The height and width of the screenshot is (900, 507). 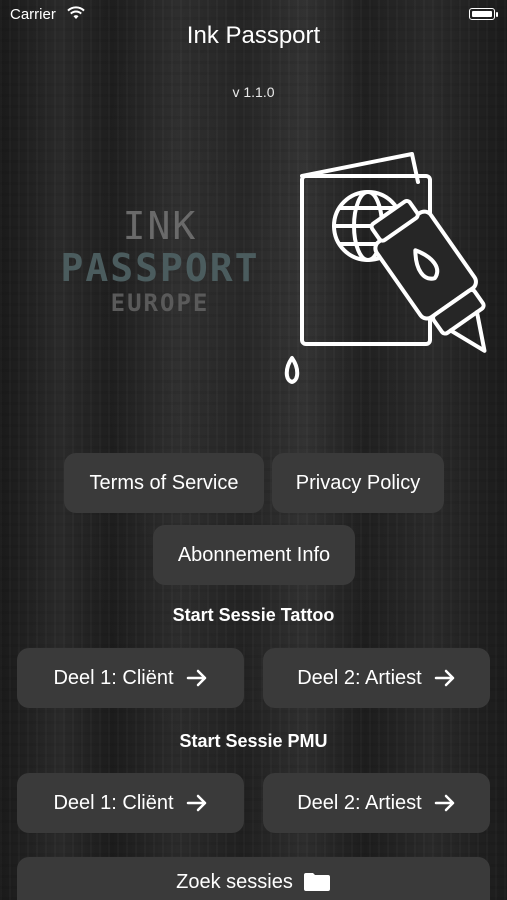 What do you see at coordinates (483, 14) in the screenshot?
I see `battery-icon` at bounding box center [483, 14].